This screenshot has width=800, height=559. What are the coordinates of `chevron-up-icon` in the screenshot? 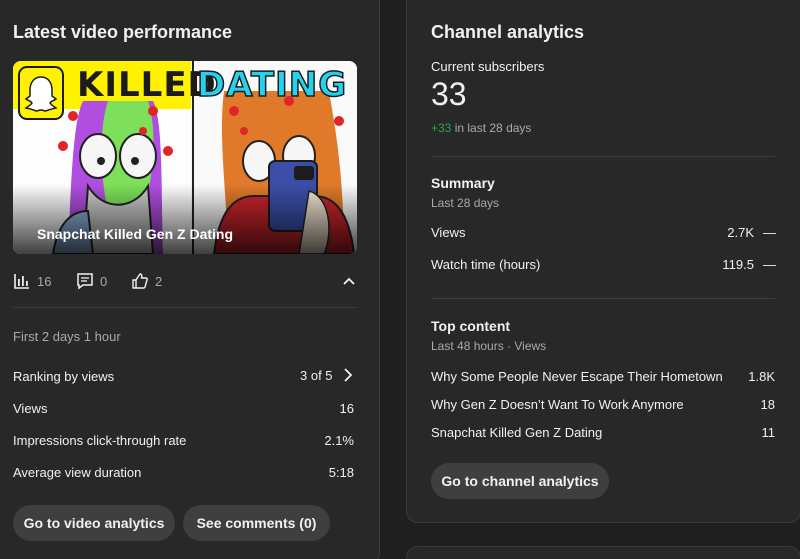 It's located at (349, 281).